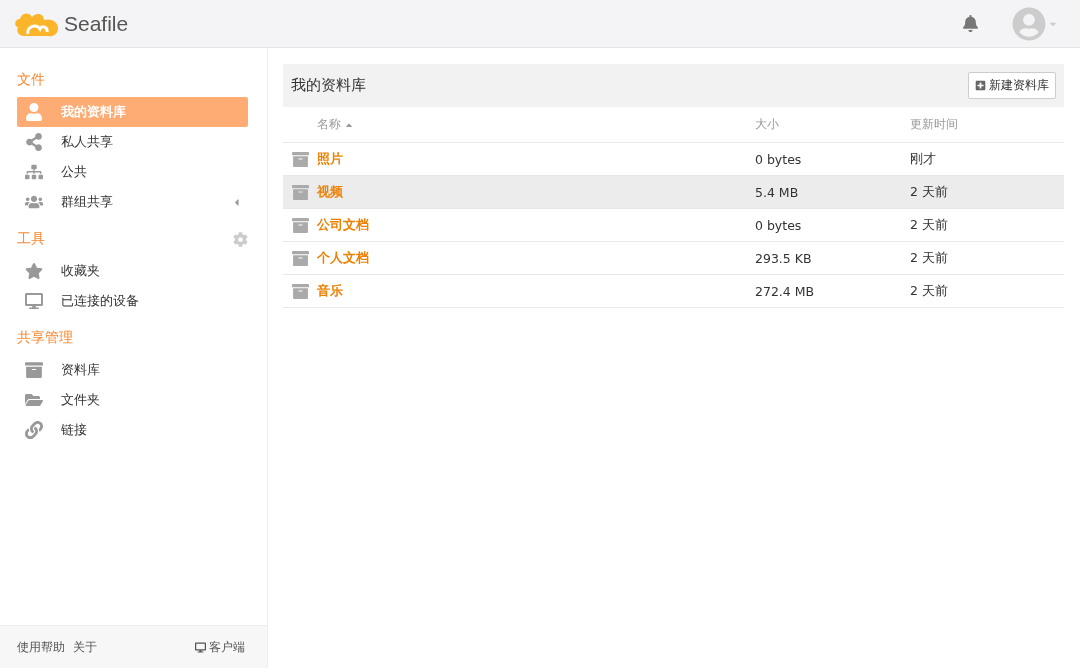 The height and width of the screenshot is (668, 1080). What do you see at coordinates (34, 400) in the screenshot?
I see `folder-icon` at bounding box center [34, 400].